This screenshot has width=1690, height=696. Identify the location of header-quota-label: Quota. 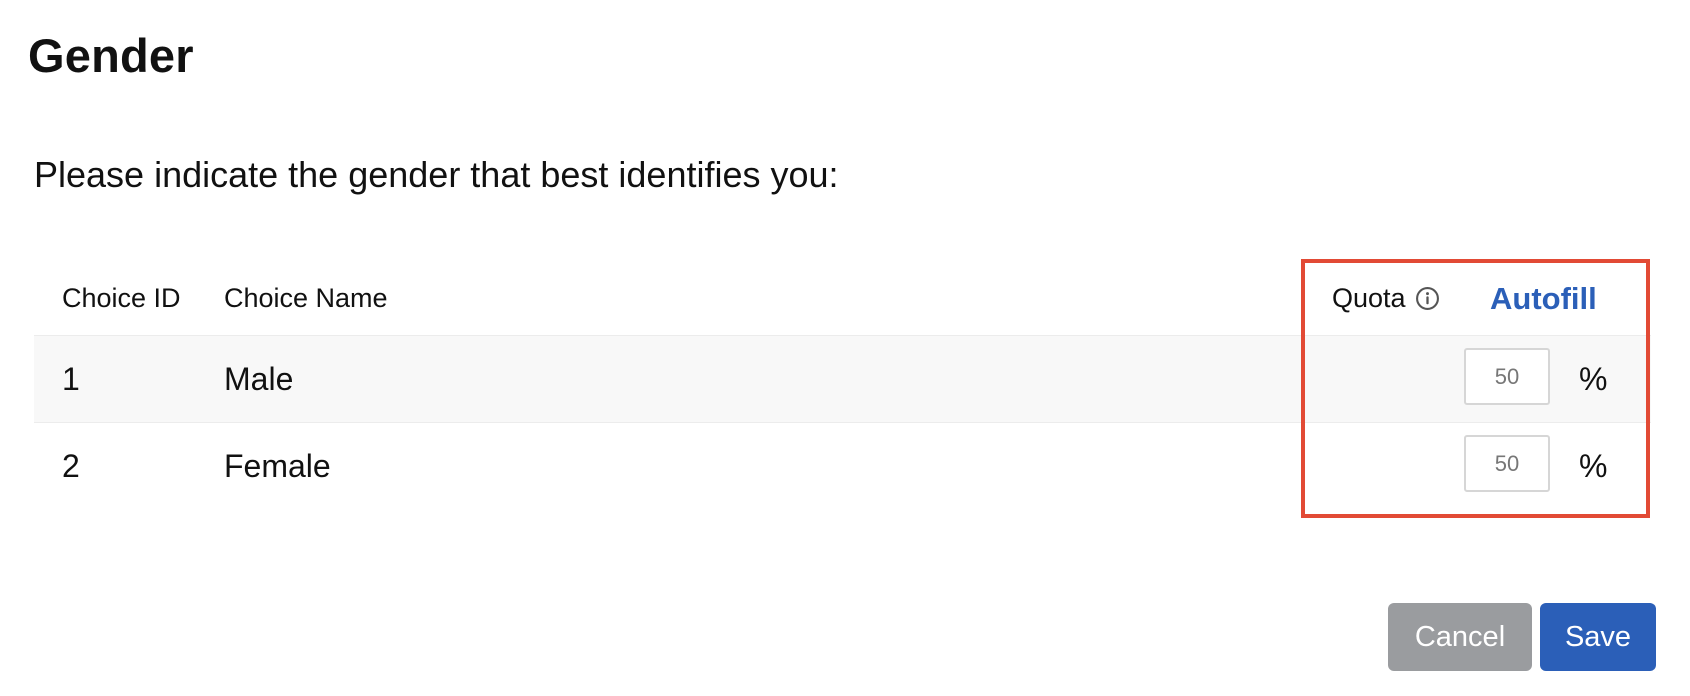
(1369, 298).